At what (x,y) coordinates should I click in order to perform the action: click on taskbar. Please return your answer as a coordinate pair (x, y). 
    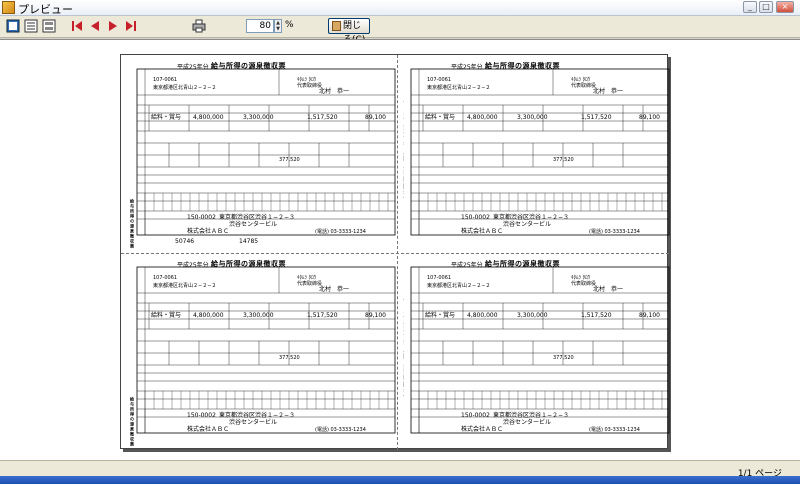
    Looking at the image, I should click on (400, 480).